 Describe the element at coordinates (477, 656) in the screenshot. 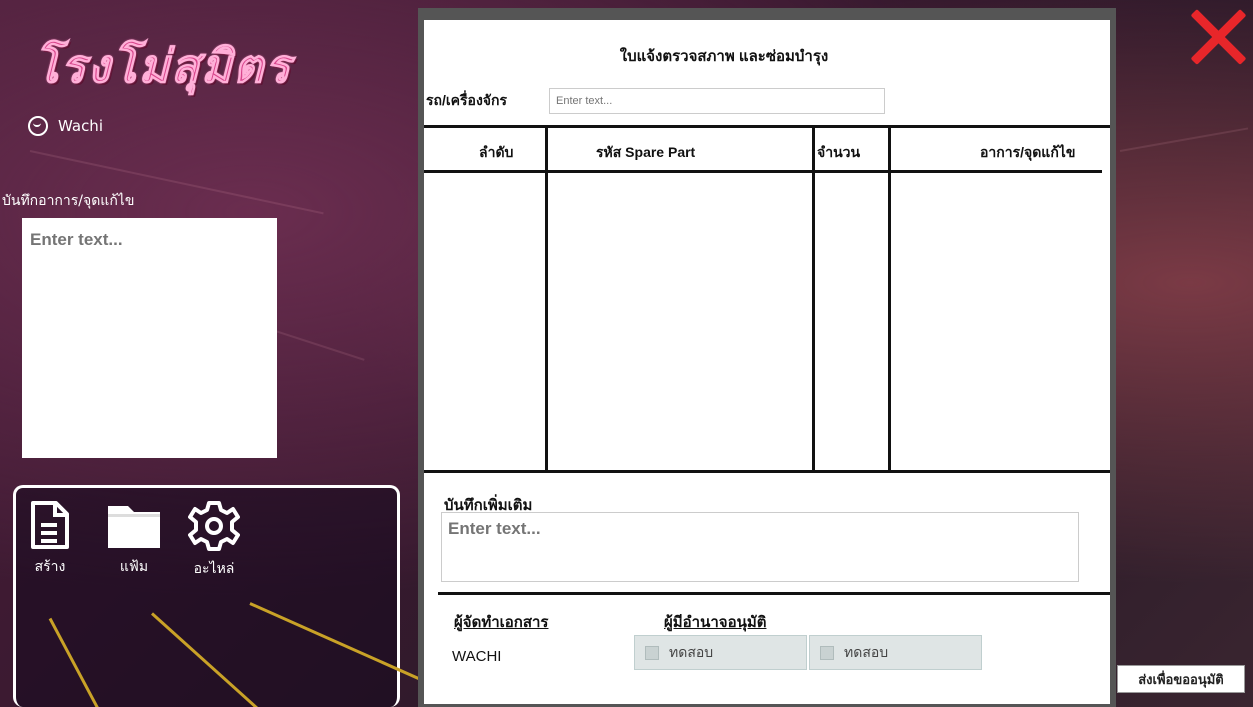

I see `preparer-name: WACHI` at that location.